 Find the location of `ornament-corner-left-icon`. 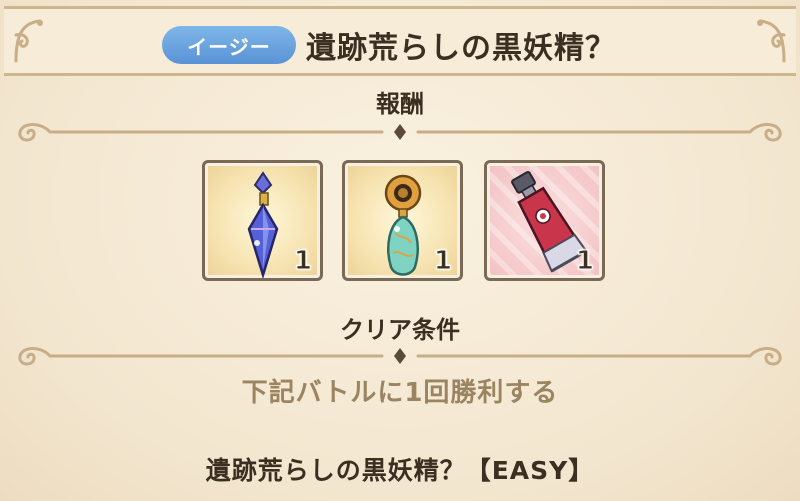

ornament-corner-left-icon is located at coordinates (28, 41).